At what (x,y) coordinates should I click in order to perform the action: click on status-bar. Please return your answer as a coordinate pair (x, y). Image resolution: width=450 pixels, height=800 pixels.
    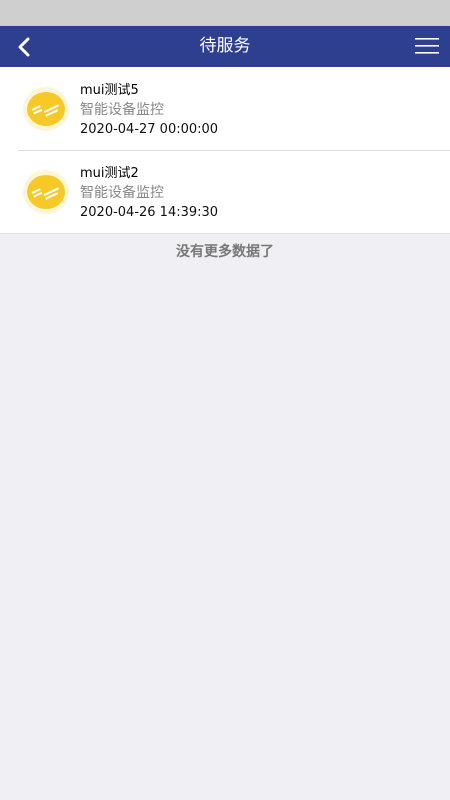
    Looking at the image, I should click on (225, 13).